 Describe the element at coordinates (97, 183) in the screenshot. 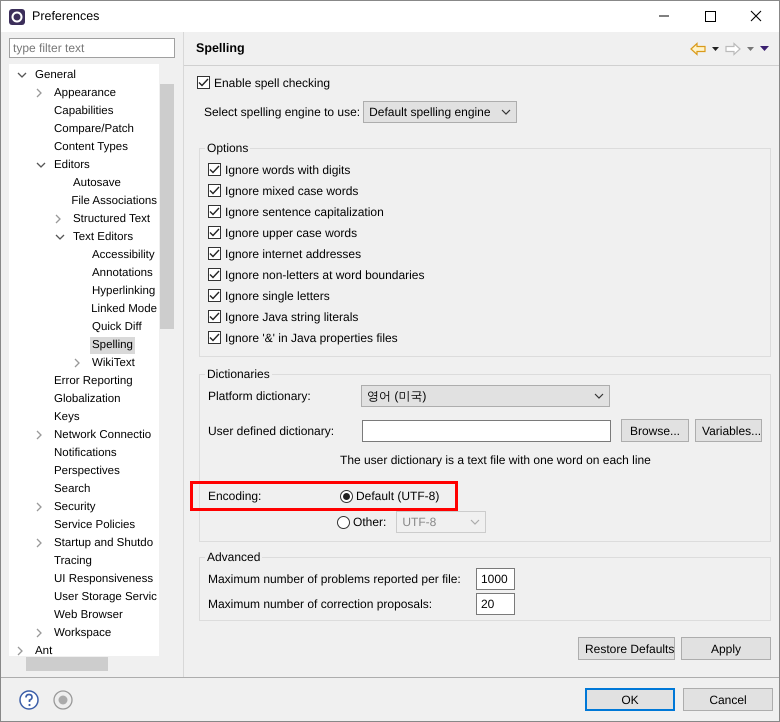

I see `tree-item: Autosave` at that location.